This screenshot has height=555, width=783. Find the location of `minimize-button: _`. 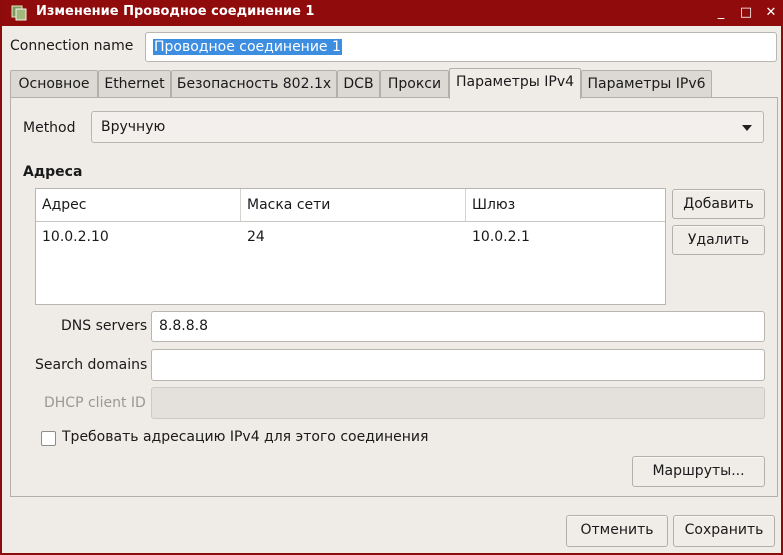

minimize-button: _ is located at coordinates (721, 13).